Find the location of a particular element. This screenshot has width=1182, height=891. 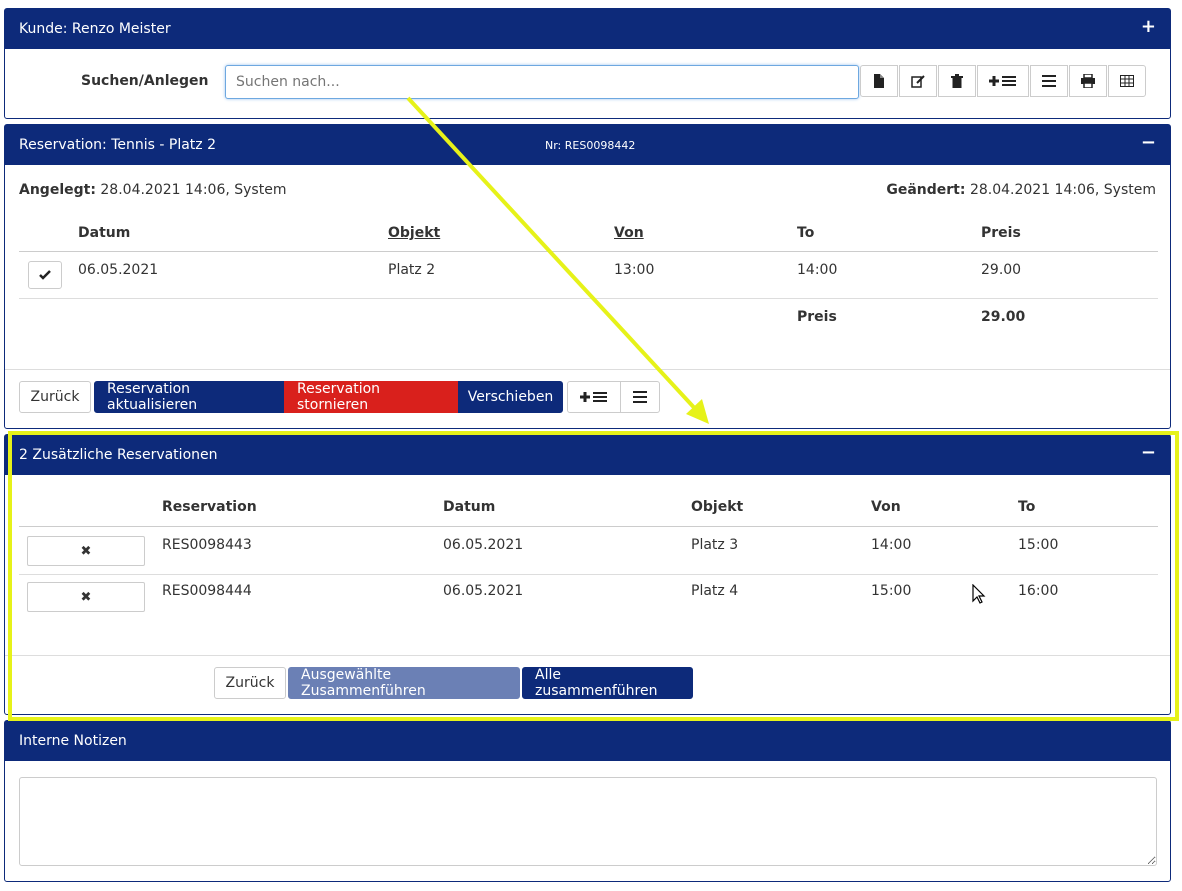

confirm-button is located at coordinates (45, 275).